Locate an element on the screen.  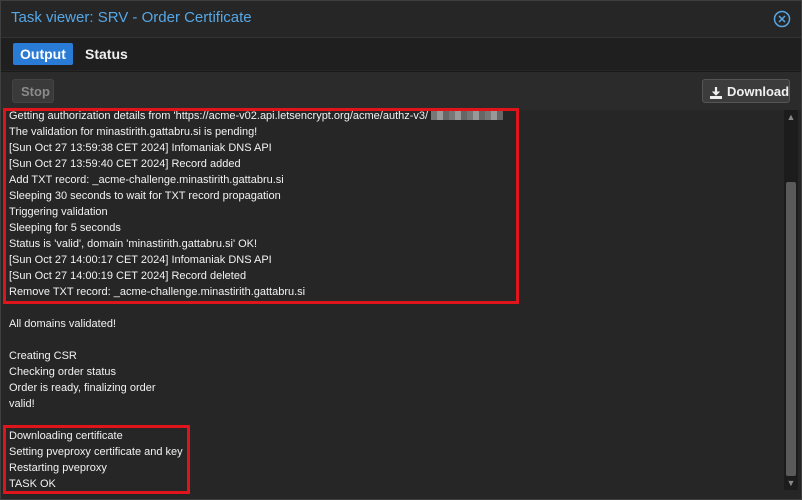
log-line: All domains validated! is located at coordinates (63, 324).